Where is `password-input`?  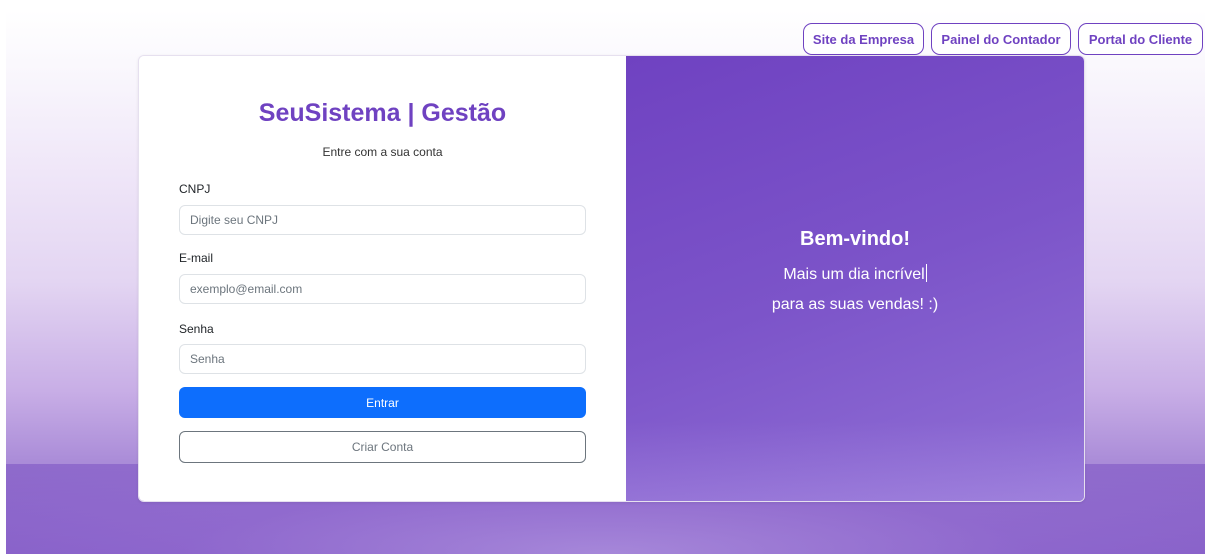 password-input is located at coordinates (382, 359).